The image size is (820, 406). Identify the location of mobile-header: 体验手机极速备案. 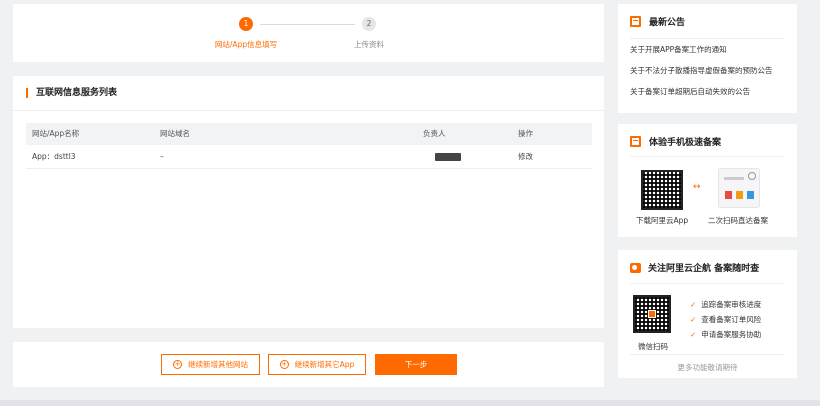
(675, 141).